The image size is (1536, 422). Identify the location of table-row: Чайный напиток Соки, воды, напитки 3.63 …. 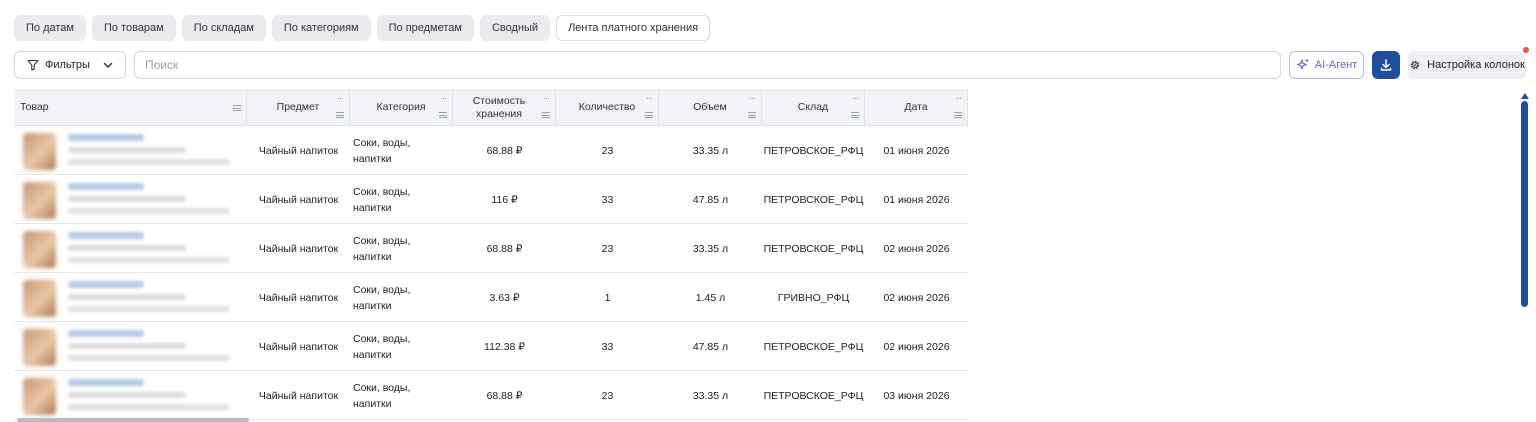
(491, 297).